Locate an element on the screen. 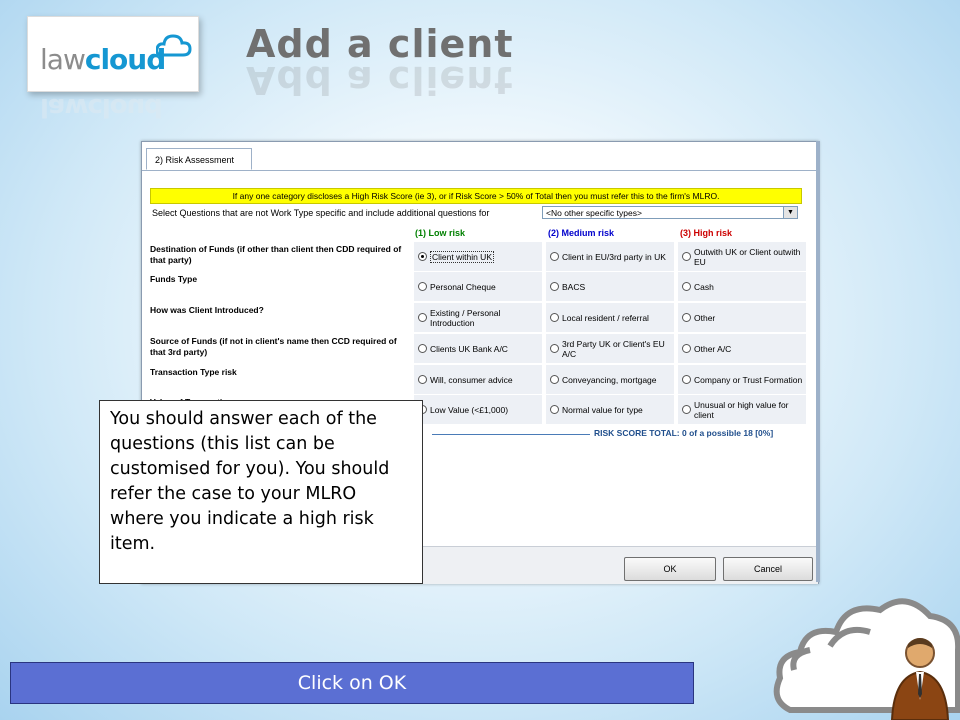 The image size is (960, 720). risk-option-label: Outwith UK or Client outwith EU is located at coordinates (747, 256).